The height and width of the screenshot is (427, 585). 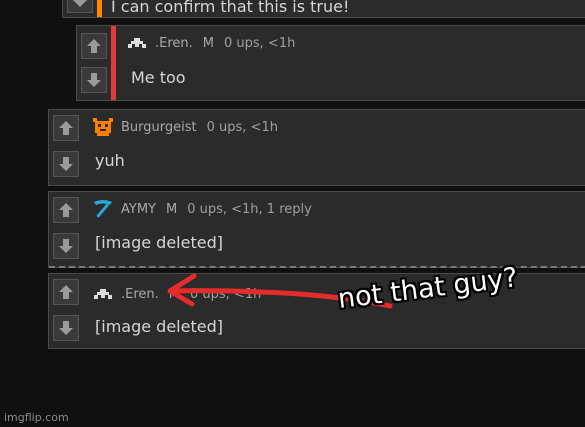 What do you see at coordinates (158, 77) in the screenshot?
I see `comment-text: Me too` at bounding box center [158, 77].